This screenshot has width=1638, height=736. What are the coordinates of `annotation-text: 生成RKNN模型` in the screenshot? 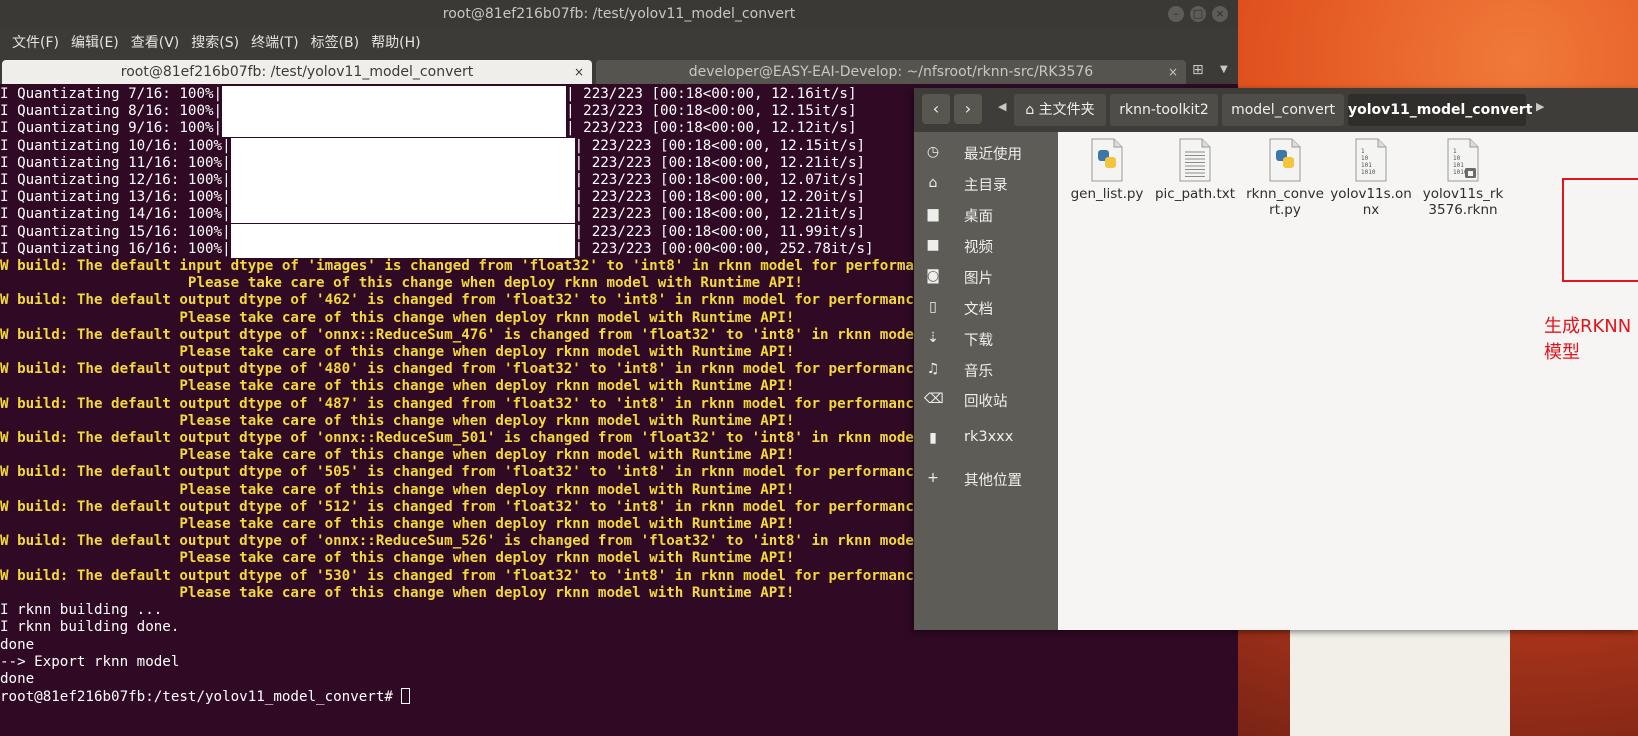 It's located at (1588, 339).